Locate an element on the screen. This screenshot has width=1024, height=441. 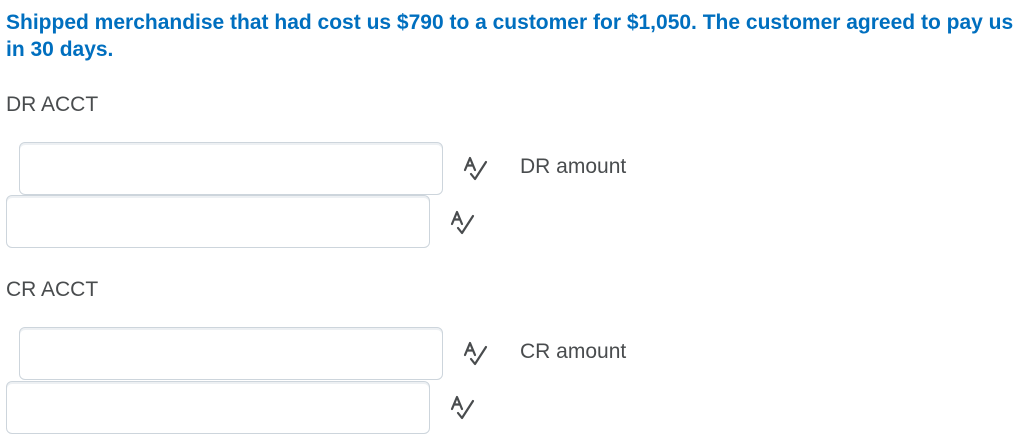
dr-amount-label: DR amount is located at coordinates (573, 166).